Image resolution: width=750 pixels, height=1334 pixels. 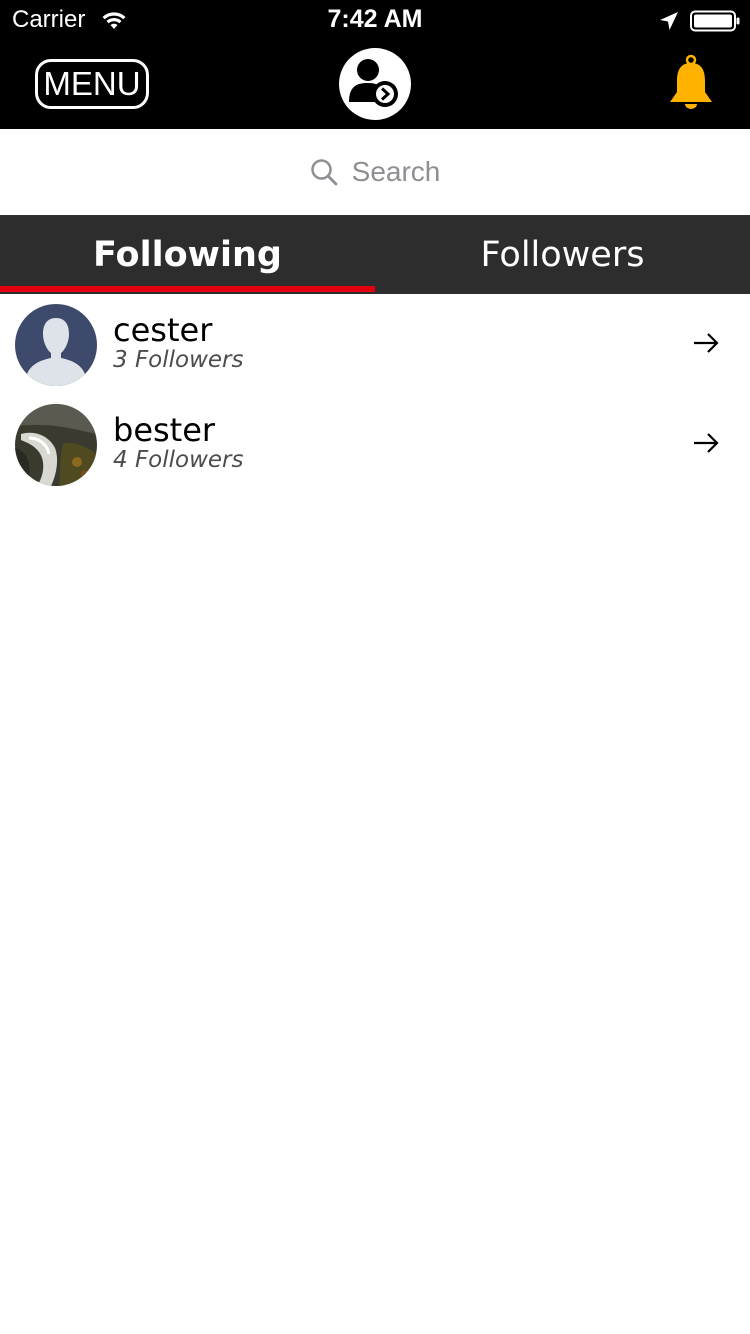 What do you see at coordinates (187, 254) in the screenshot?
I see `tab-following: Following` at bounding box center [187, 254].